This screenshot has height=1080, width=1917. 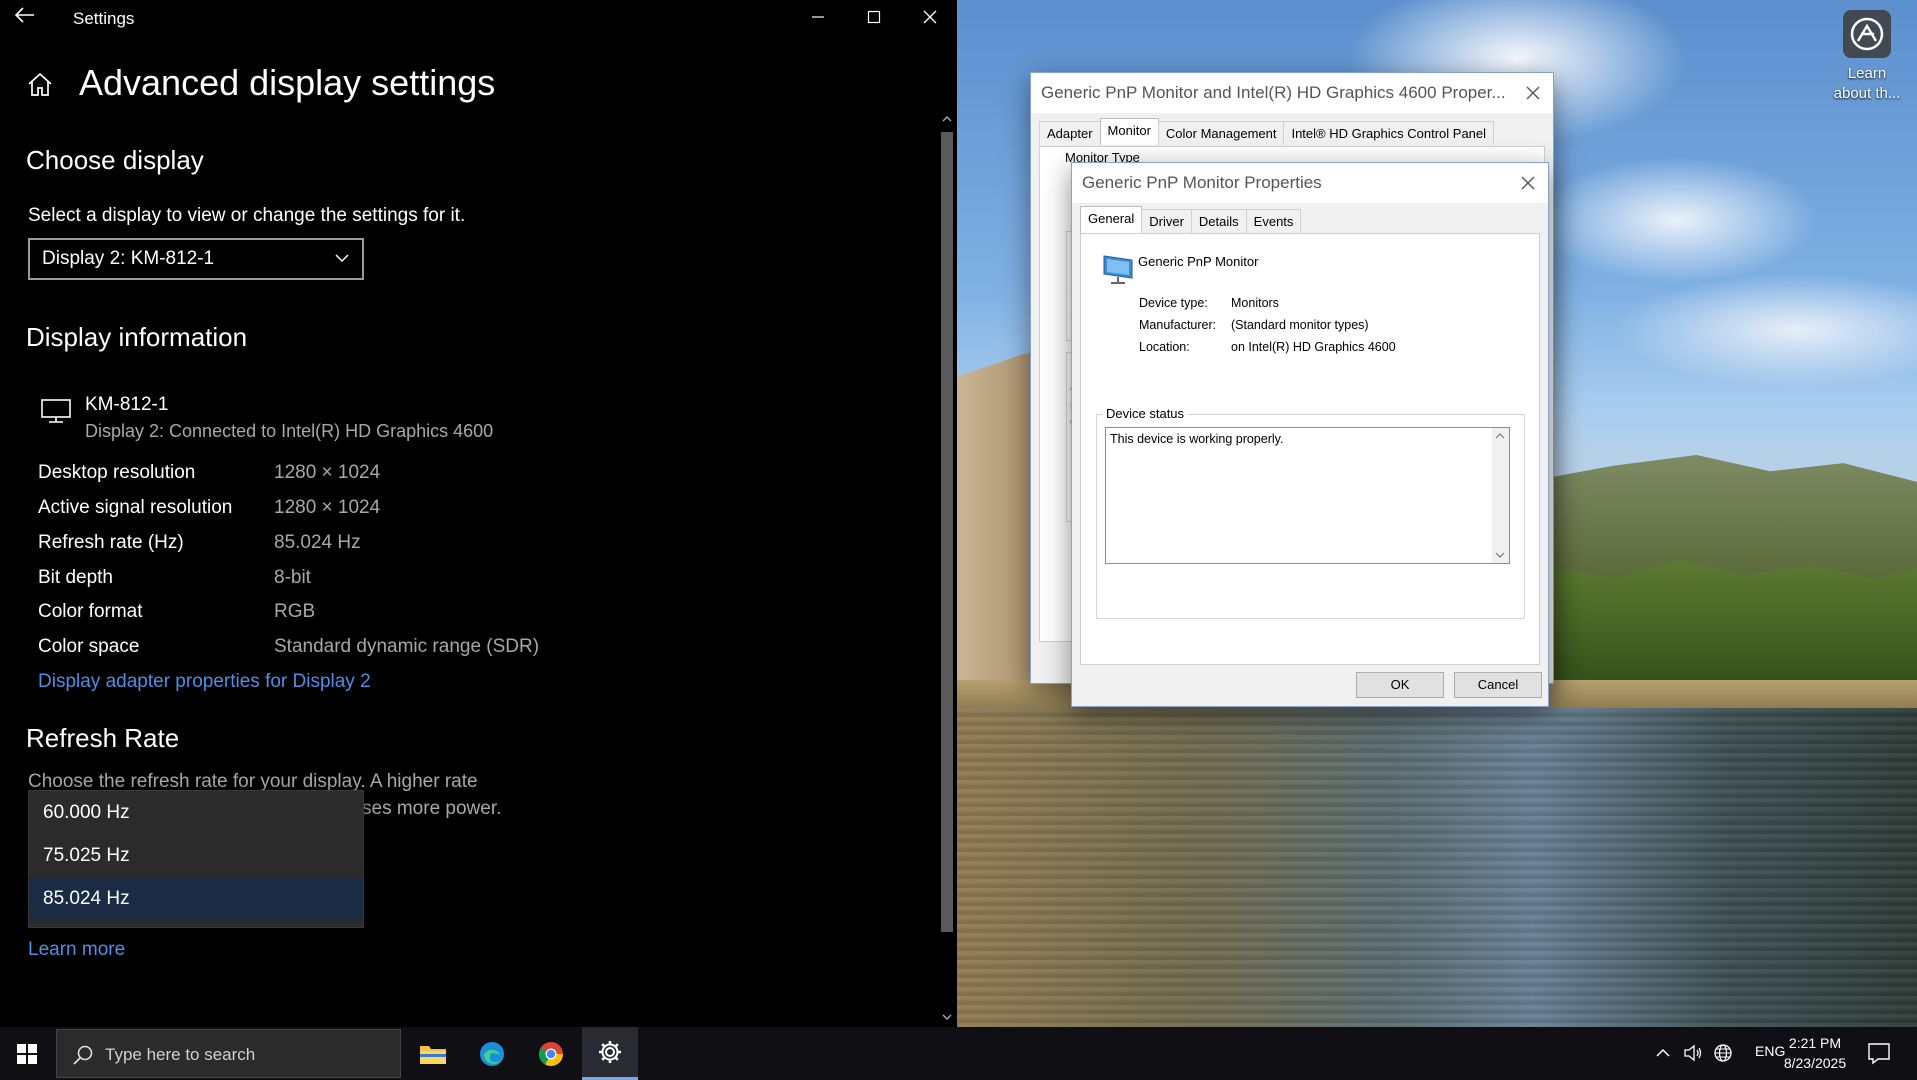 What do you see at coordinates (407, 646) in the screenshot?
I see `info-value: Standard dynamic range (SDR)` at bounding box center [407, 646].